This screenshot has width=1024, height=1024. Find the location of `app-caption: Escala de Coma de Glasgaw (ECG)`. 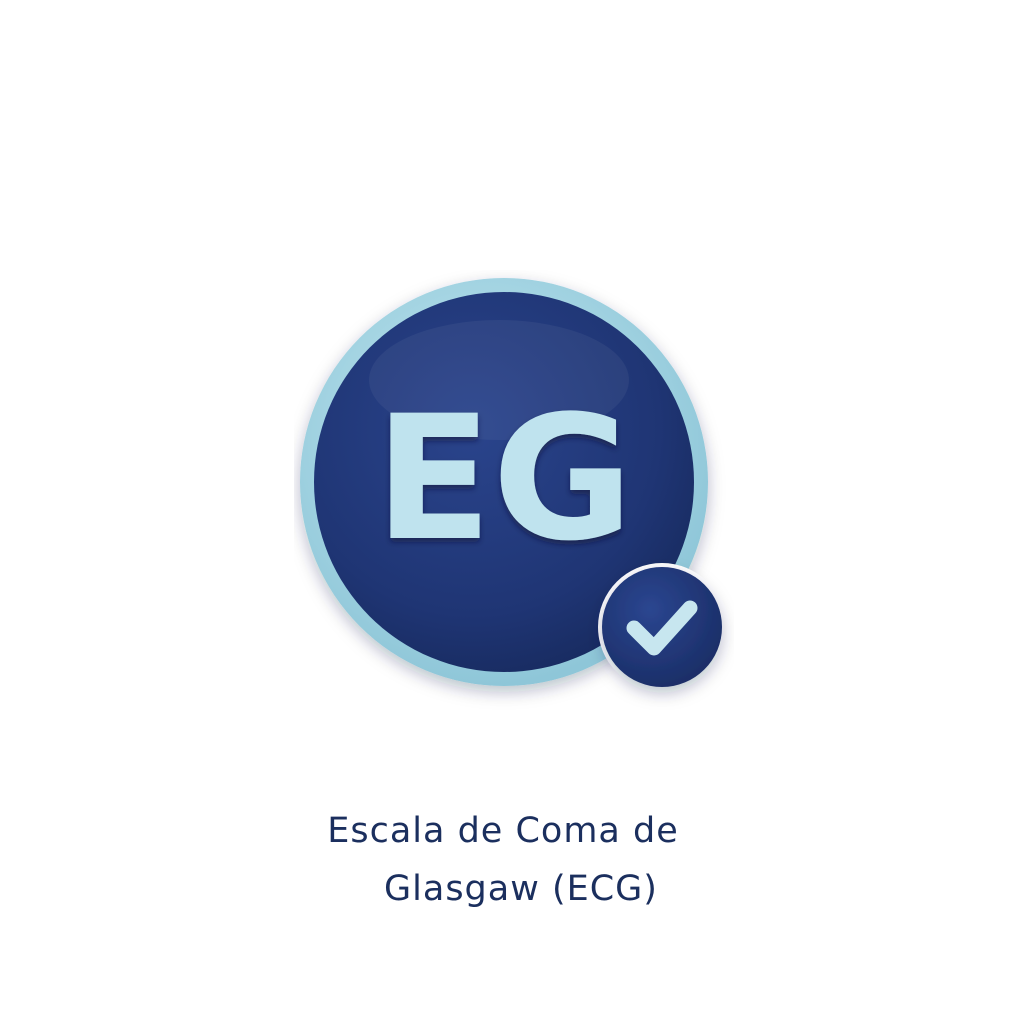

app-caption: Escala de Coma de Glasgaw (ECG) is located at coordinates (512, 860).